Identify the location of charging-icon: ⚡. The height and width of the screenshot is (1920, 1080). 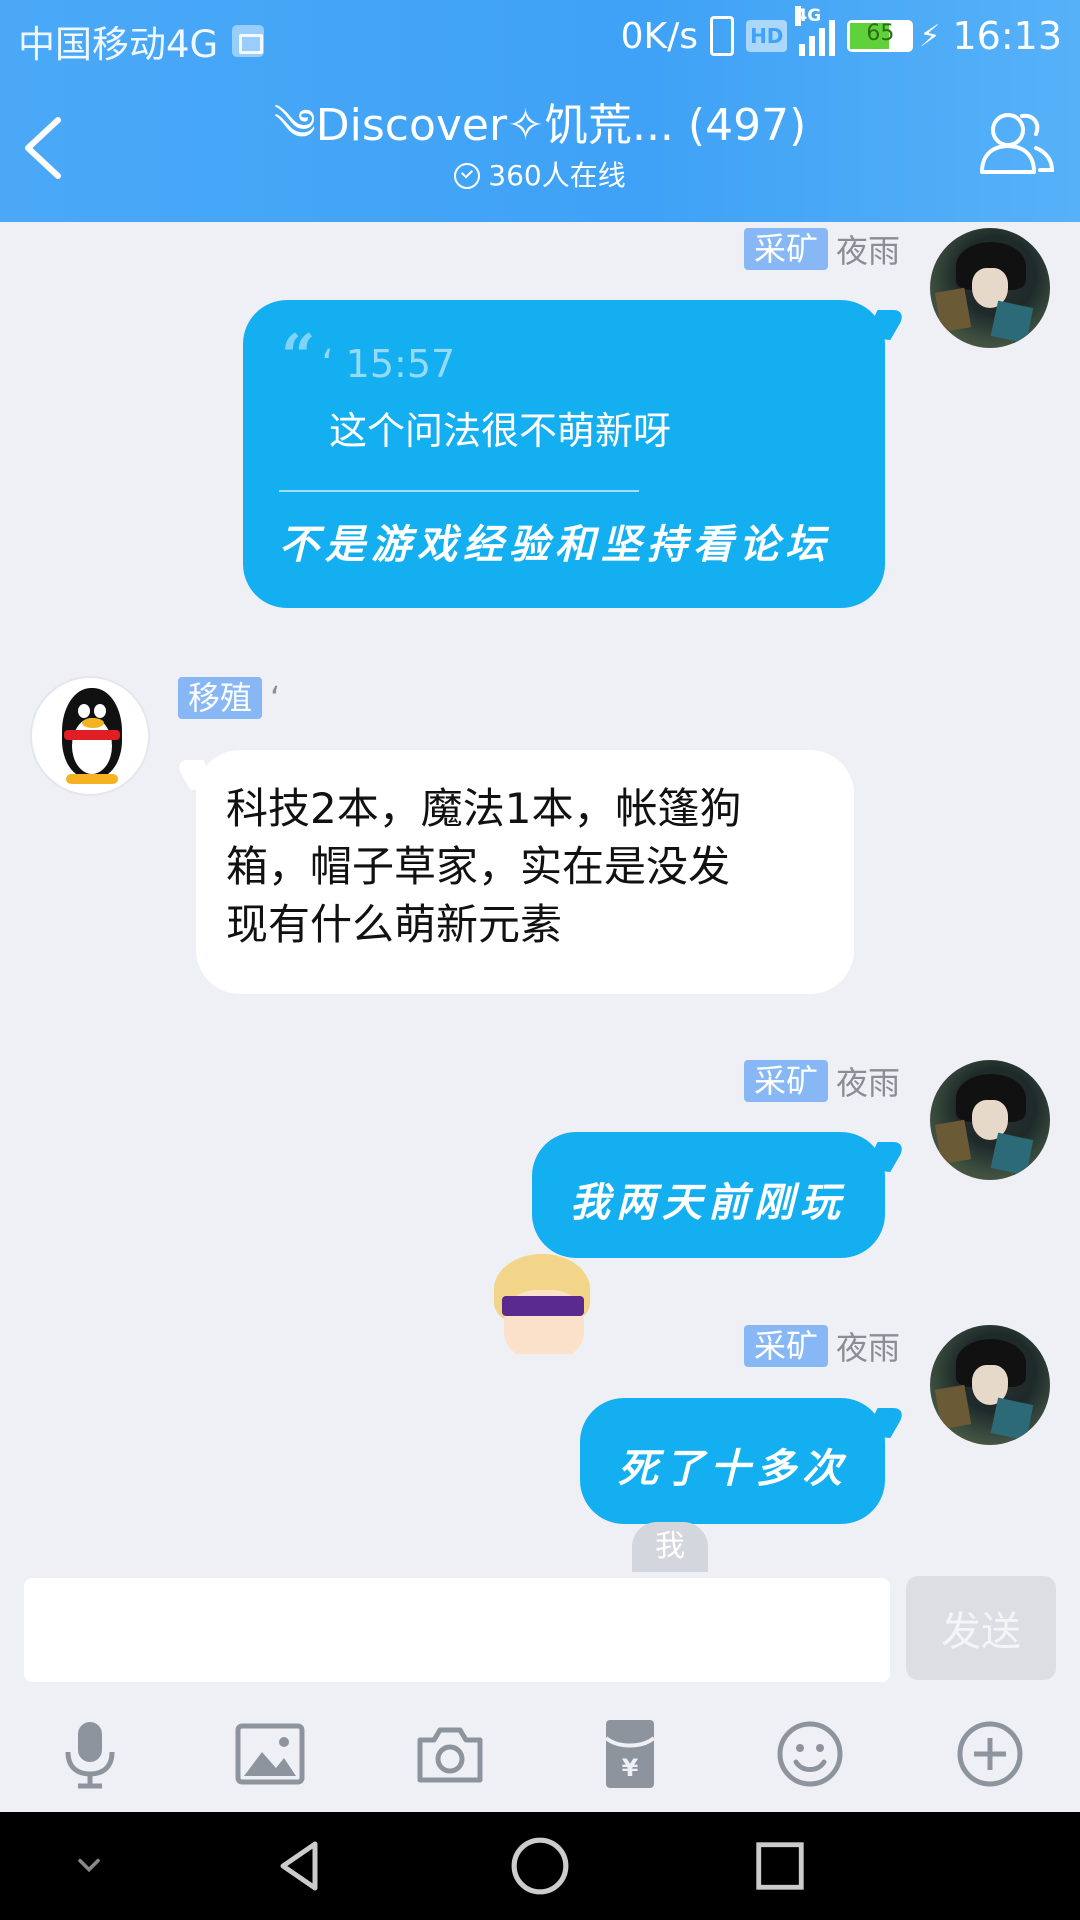
(930, 36).